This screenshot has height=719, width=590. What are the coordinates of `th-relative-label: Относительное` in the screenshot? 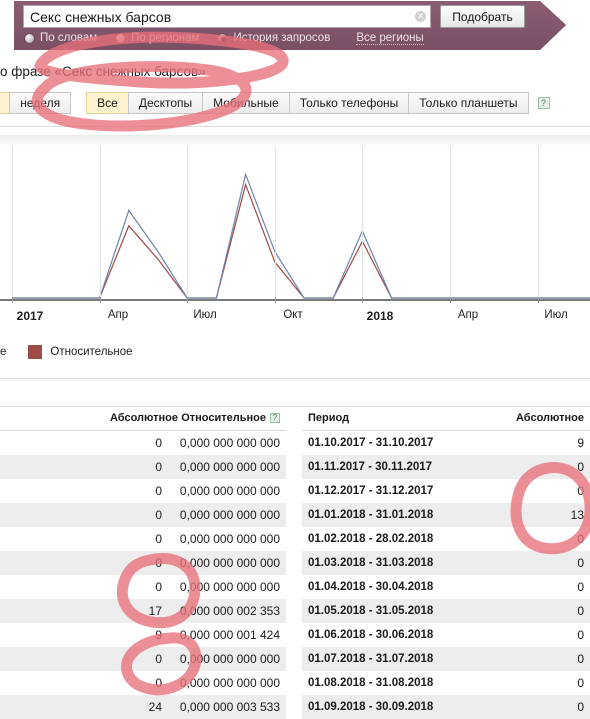 It's located at (223, 418).